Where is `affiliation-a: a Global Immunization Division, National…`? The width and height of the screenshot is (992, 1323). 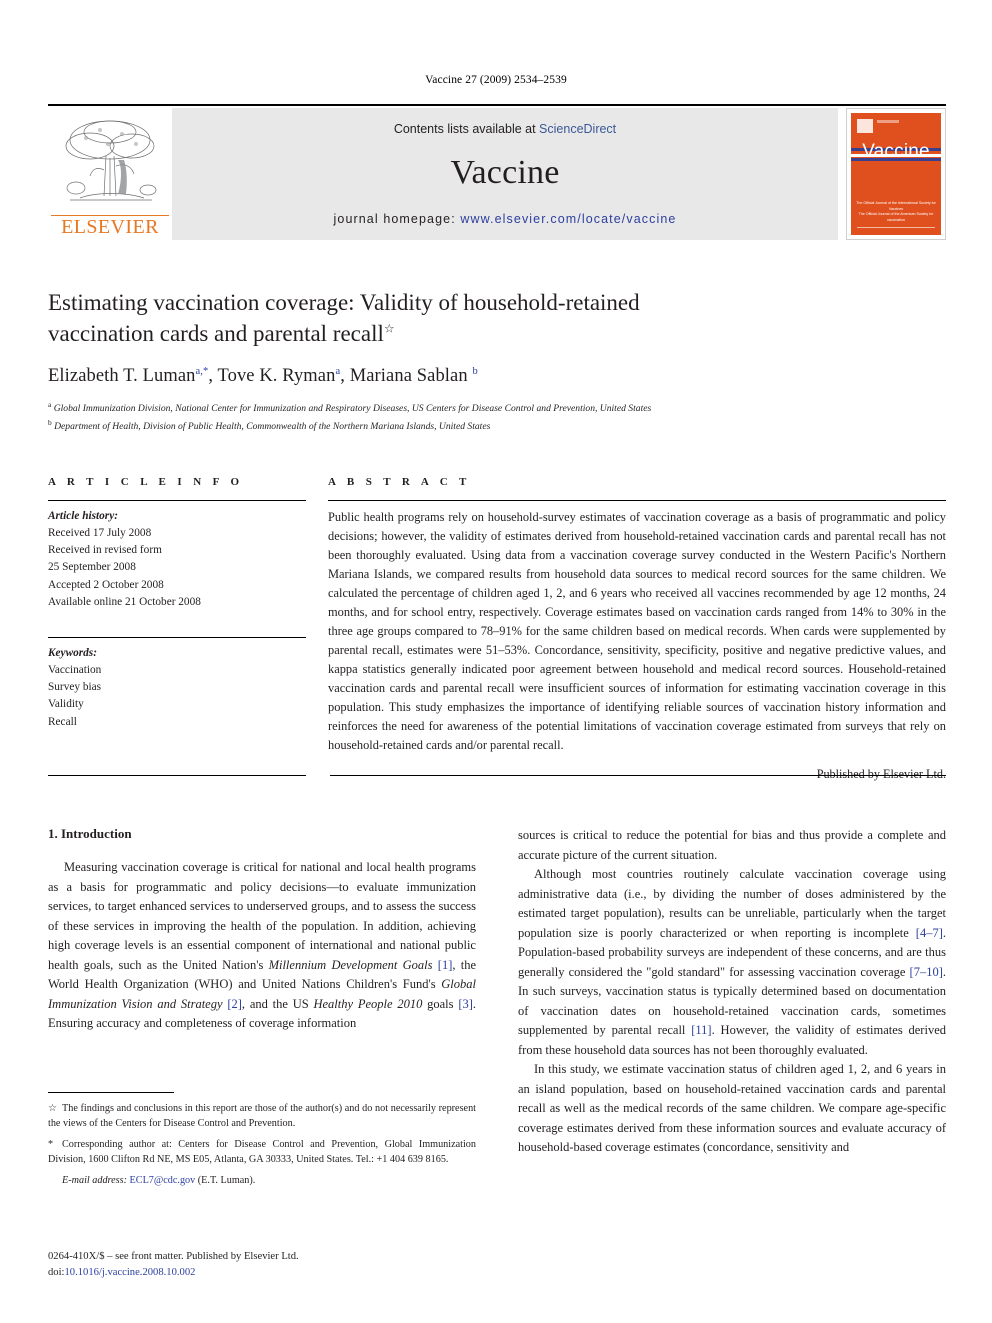
affiliation-a: a Global Immunization Division, National… is located at coordinates (428, 408).